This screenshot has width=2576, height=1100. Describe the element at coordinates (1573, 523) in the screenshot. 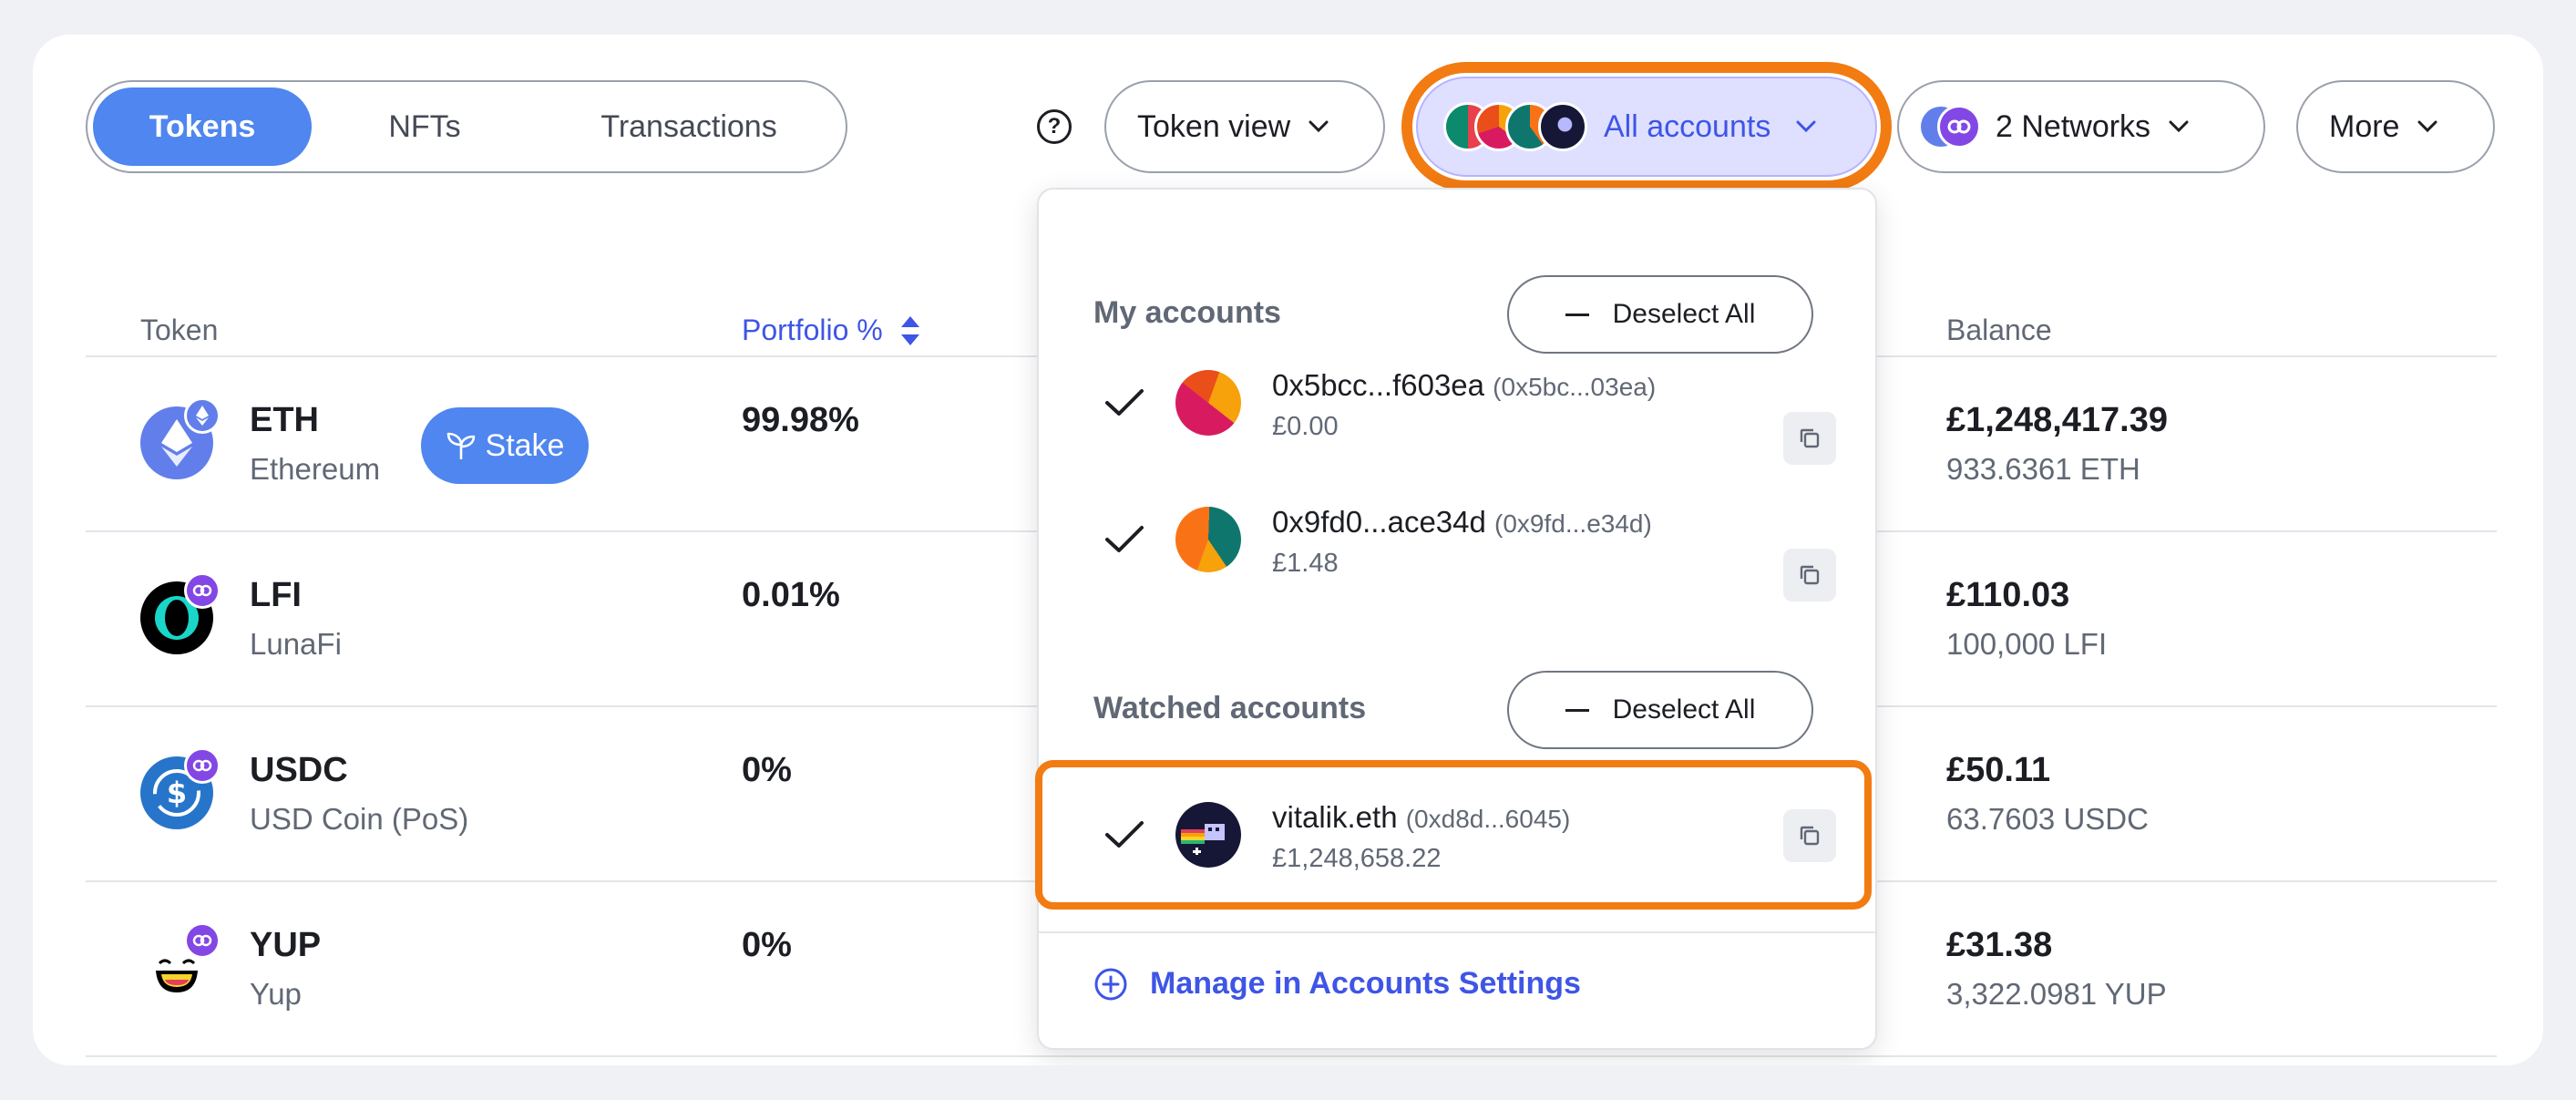

I see `account-short-address: (0x9fd...e34d)` at that location.